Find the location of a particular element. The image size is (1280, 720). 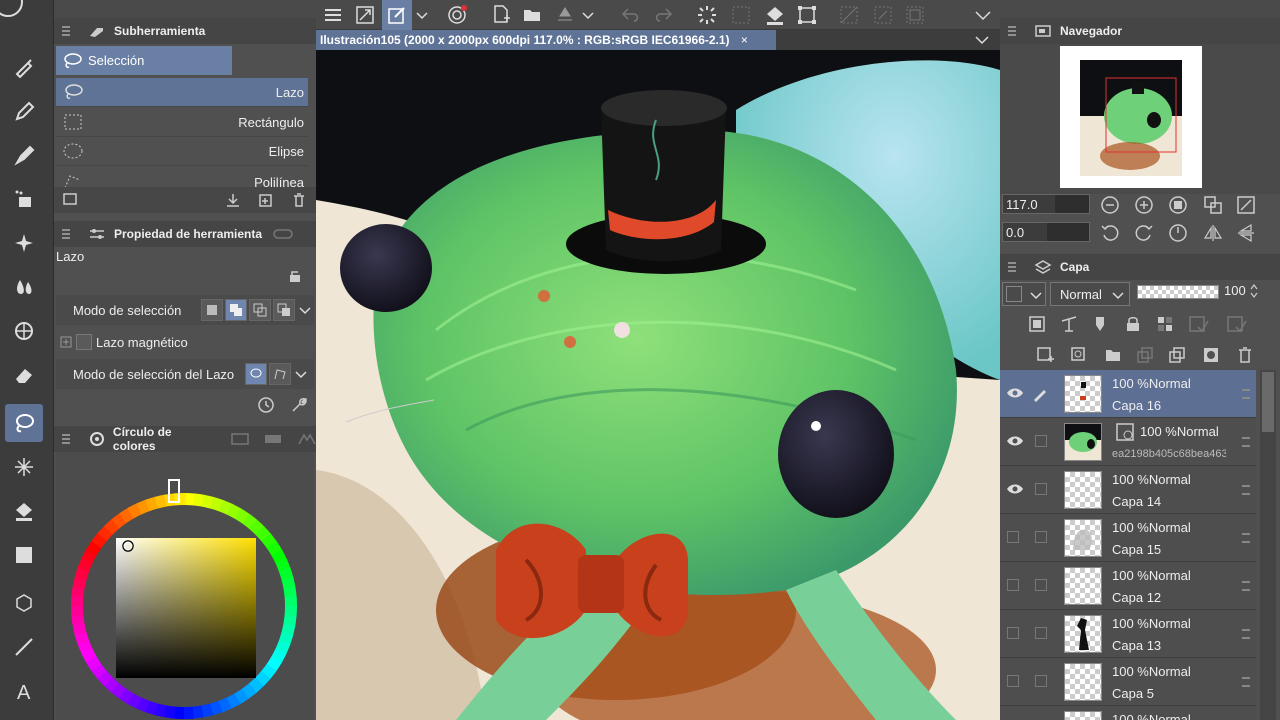

transform-icon is located at coordinates (807, 15).